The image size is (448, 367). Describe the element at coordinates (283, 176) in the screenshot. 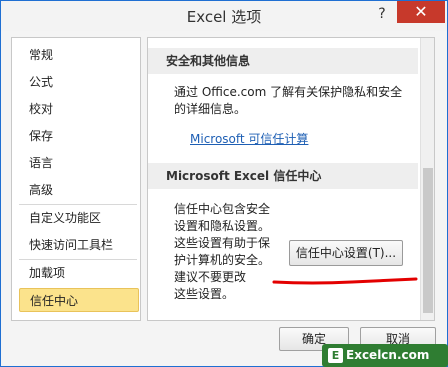

I see `trust-center-section-heading: Microsoft Excel 信任中心` at that location.